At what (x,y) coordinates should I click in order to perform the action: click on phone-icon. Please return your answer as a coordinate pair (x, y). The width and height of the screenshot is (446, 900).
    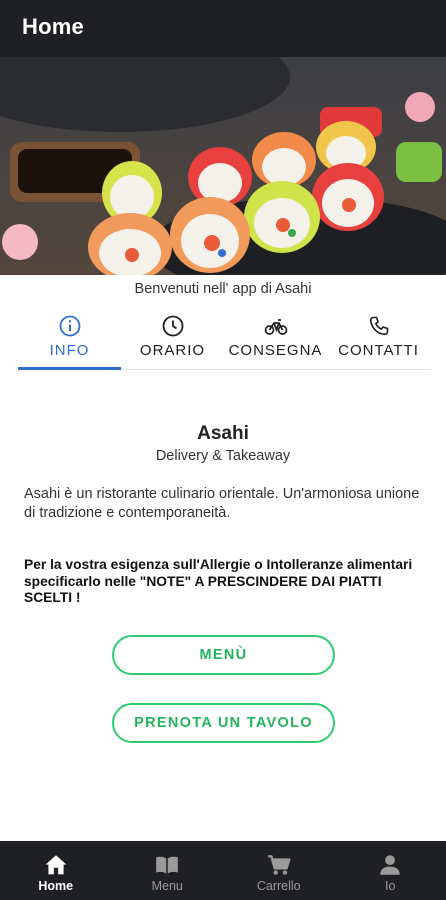
    Looking at the image, I should click on (378, 326).